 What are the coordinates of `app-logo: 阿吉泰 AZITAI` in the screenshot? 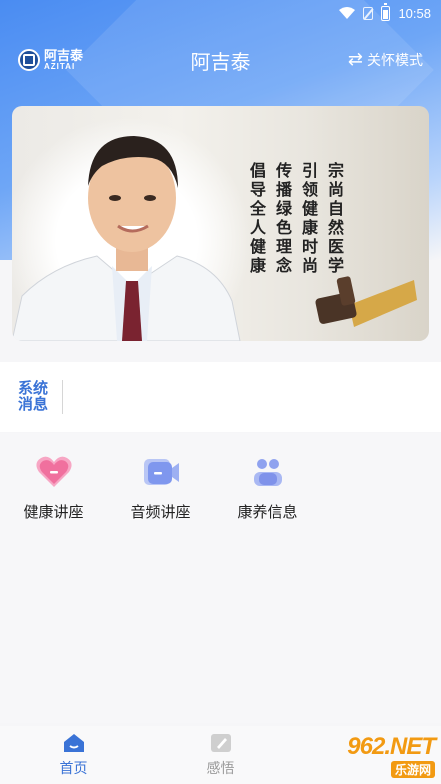 It's located at (50, 60).